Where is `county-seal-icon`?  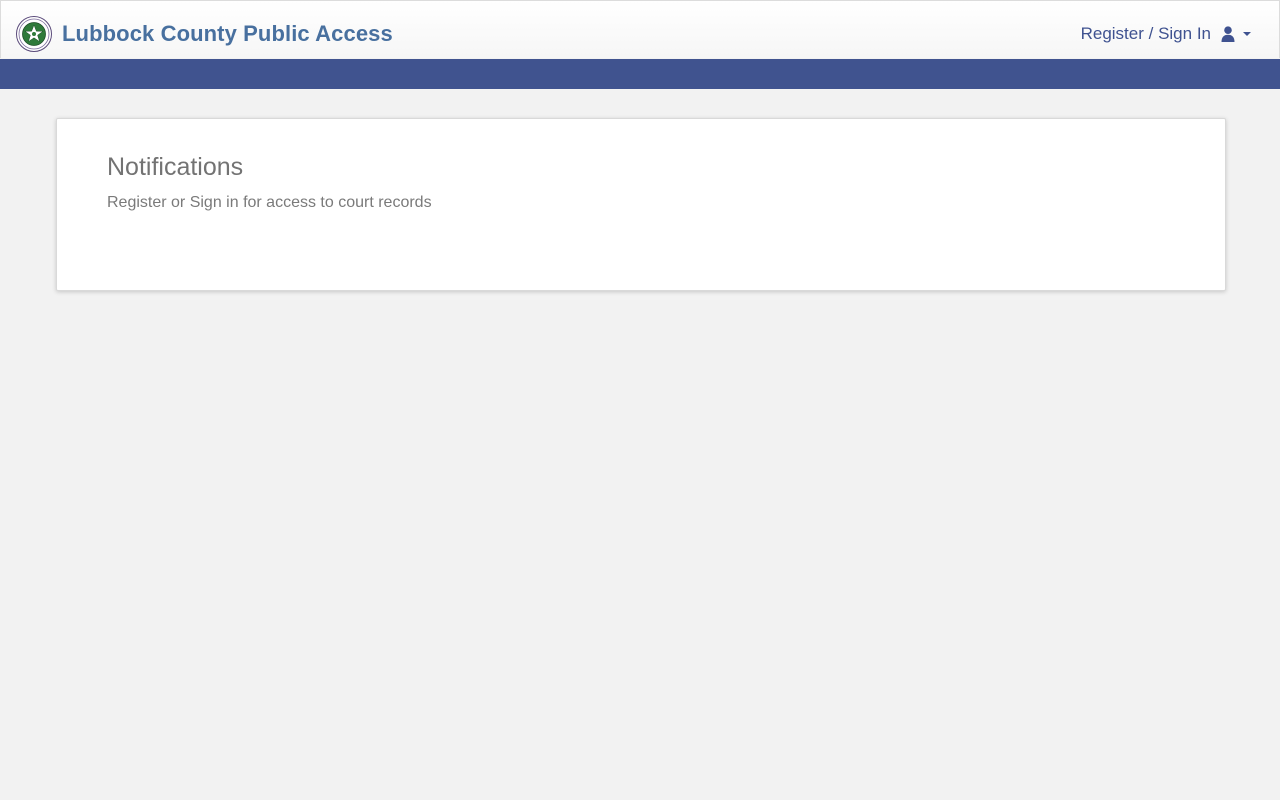 county-seal-icon is located at coordinates (34, 34).